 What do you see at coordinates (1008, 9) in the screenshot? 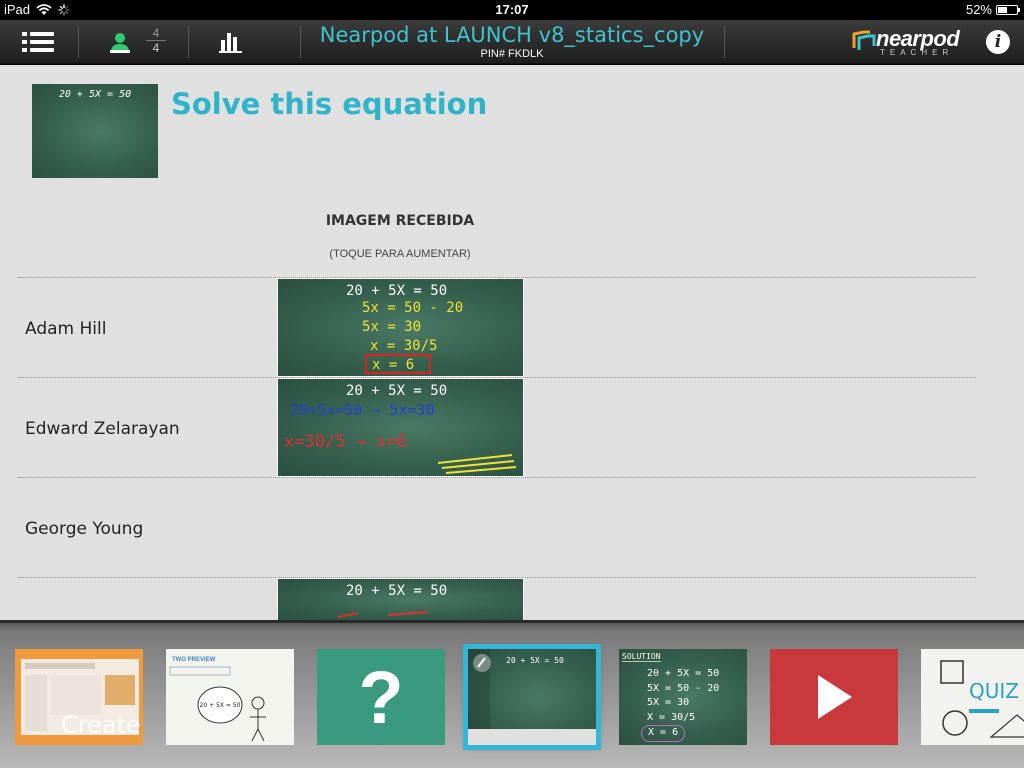
I see `battery-icon` at bounding box center [1008, 9].